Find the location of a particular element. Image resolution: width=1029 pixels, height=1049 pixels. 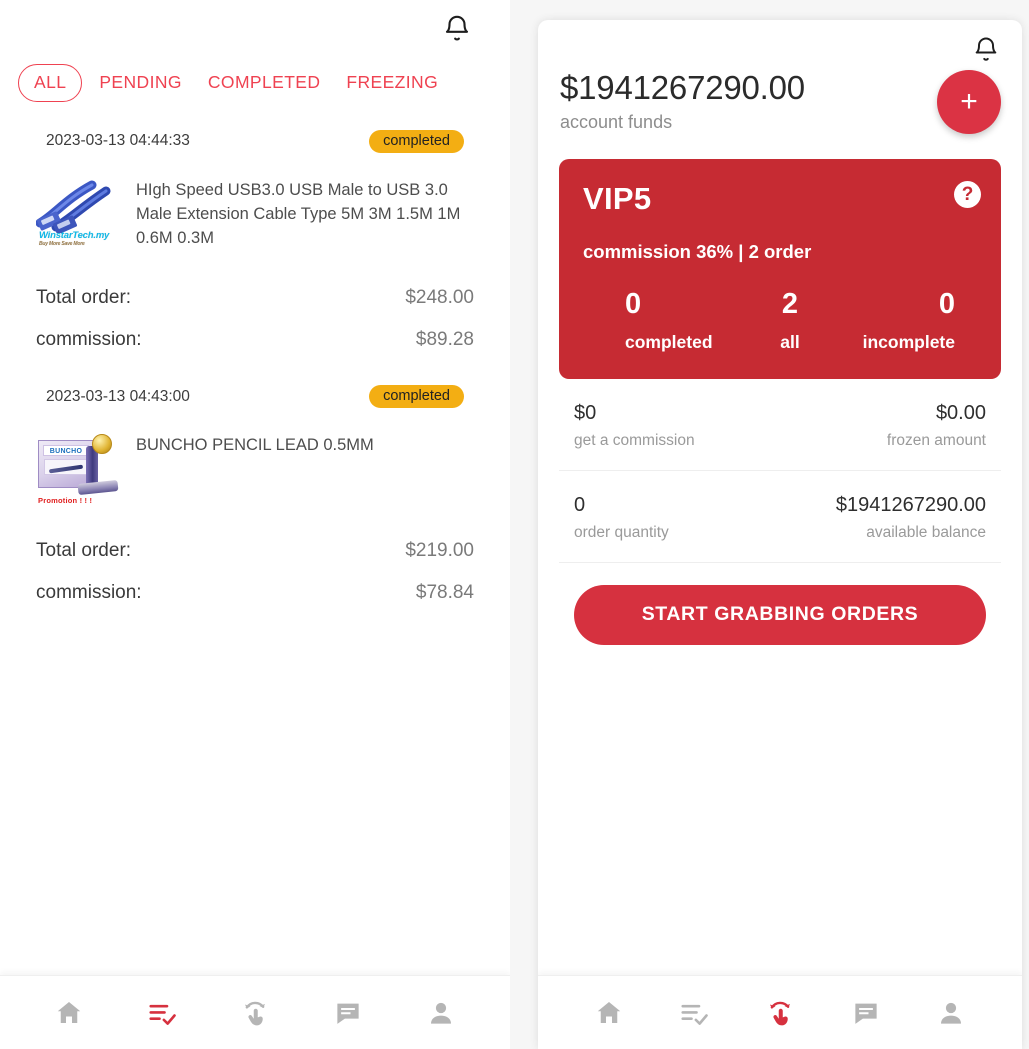

account-topbar is located at coordinates (780, 42).